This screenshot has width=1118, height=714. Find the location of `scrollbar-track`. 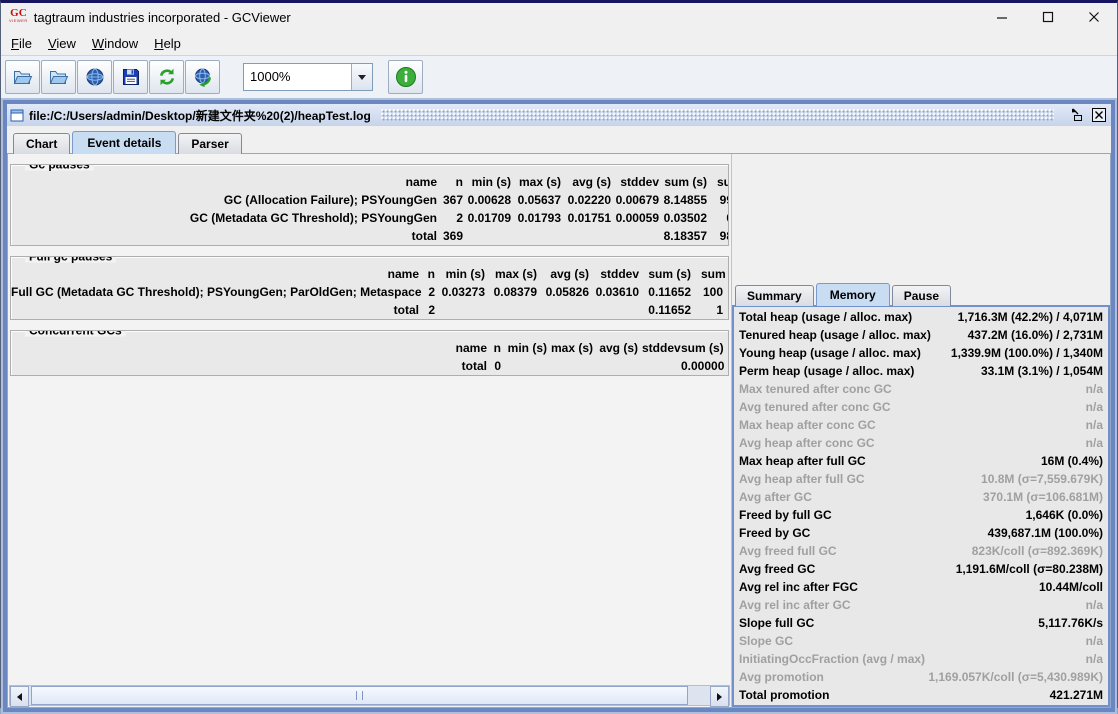

scrollbar-track is located at coordinates (369, 695).